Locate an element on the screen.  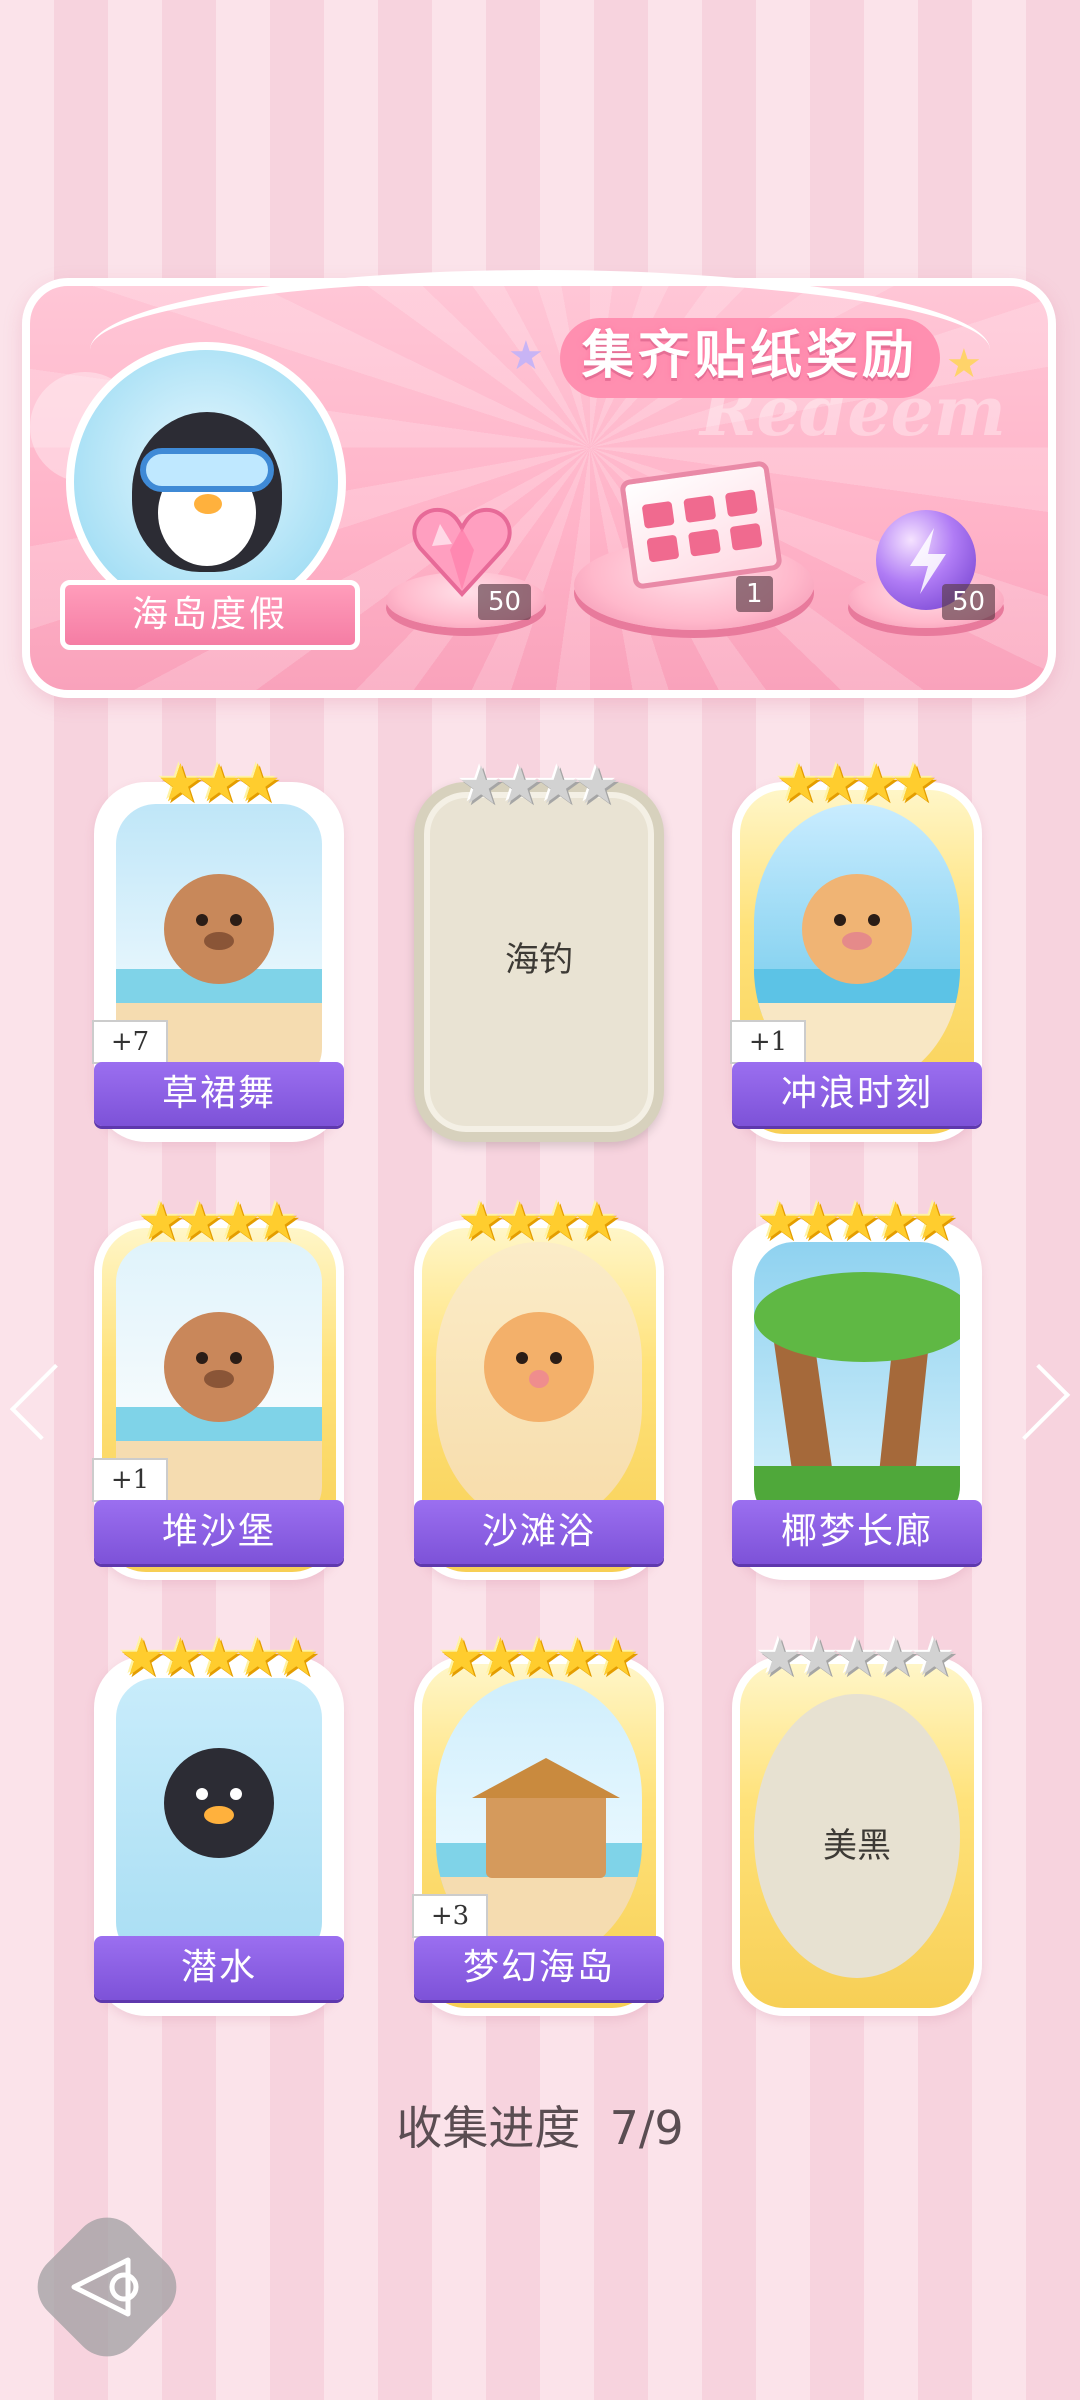
sticker-name: 海钓 is located at coordinates (539, 960).